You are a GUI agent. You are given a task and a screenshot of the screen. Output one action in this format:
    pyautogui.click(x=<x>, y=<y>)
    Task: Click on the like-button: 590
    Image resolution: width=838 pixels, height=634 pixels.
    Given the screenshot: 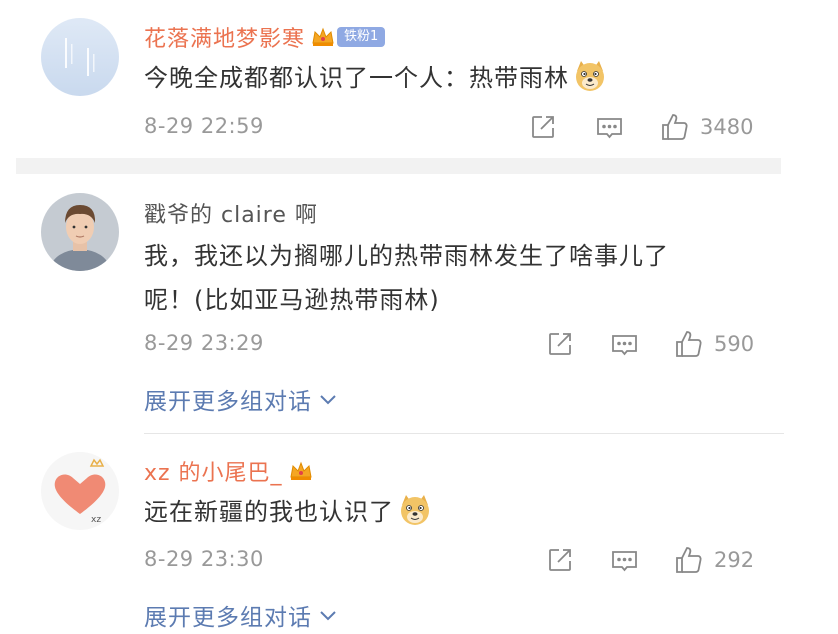 What is the action you would take?
    pyautogui.click(x=714, y=344)
    